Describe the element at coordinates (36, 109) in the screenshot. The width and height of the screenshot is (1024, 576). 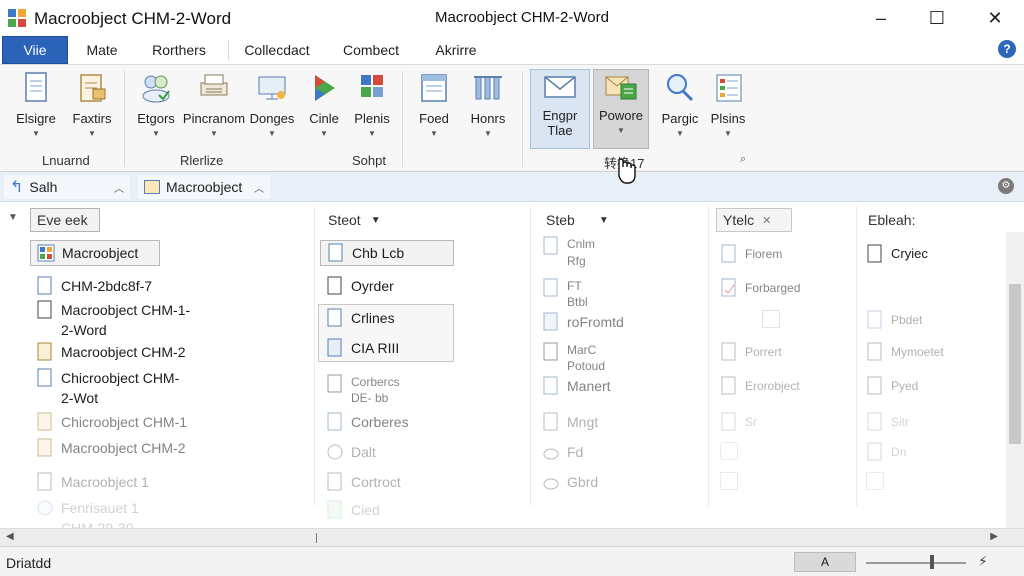
I see `ribbon-button-elsigre: Elsigre ▼` at that location.